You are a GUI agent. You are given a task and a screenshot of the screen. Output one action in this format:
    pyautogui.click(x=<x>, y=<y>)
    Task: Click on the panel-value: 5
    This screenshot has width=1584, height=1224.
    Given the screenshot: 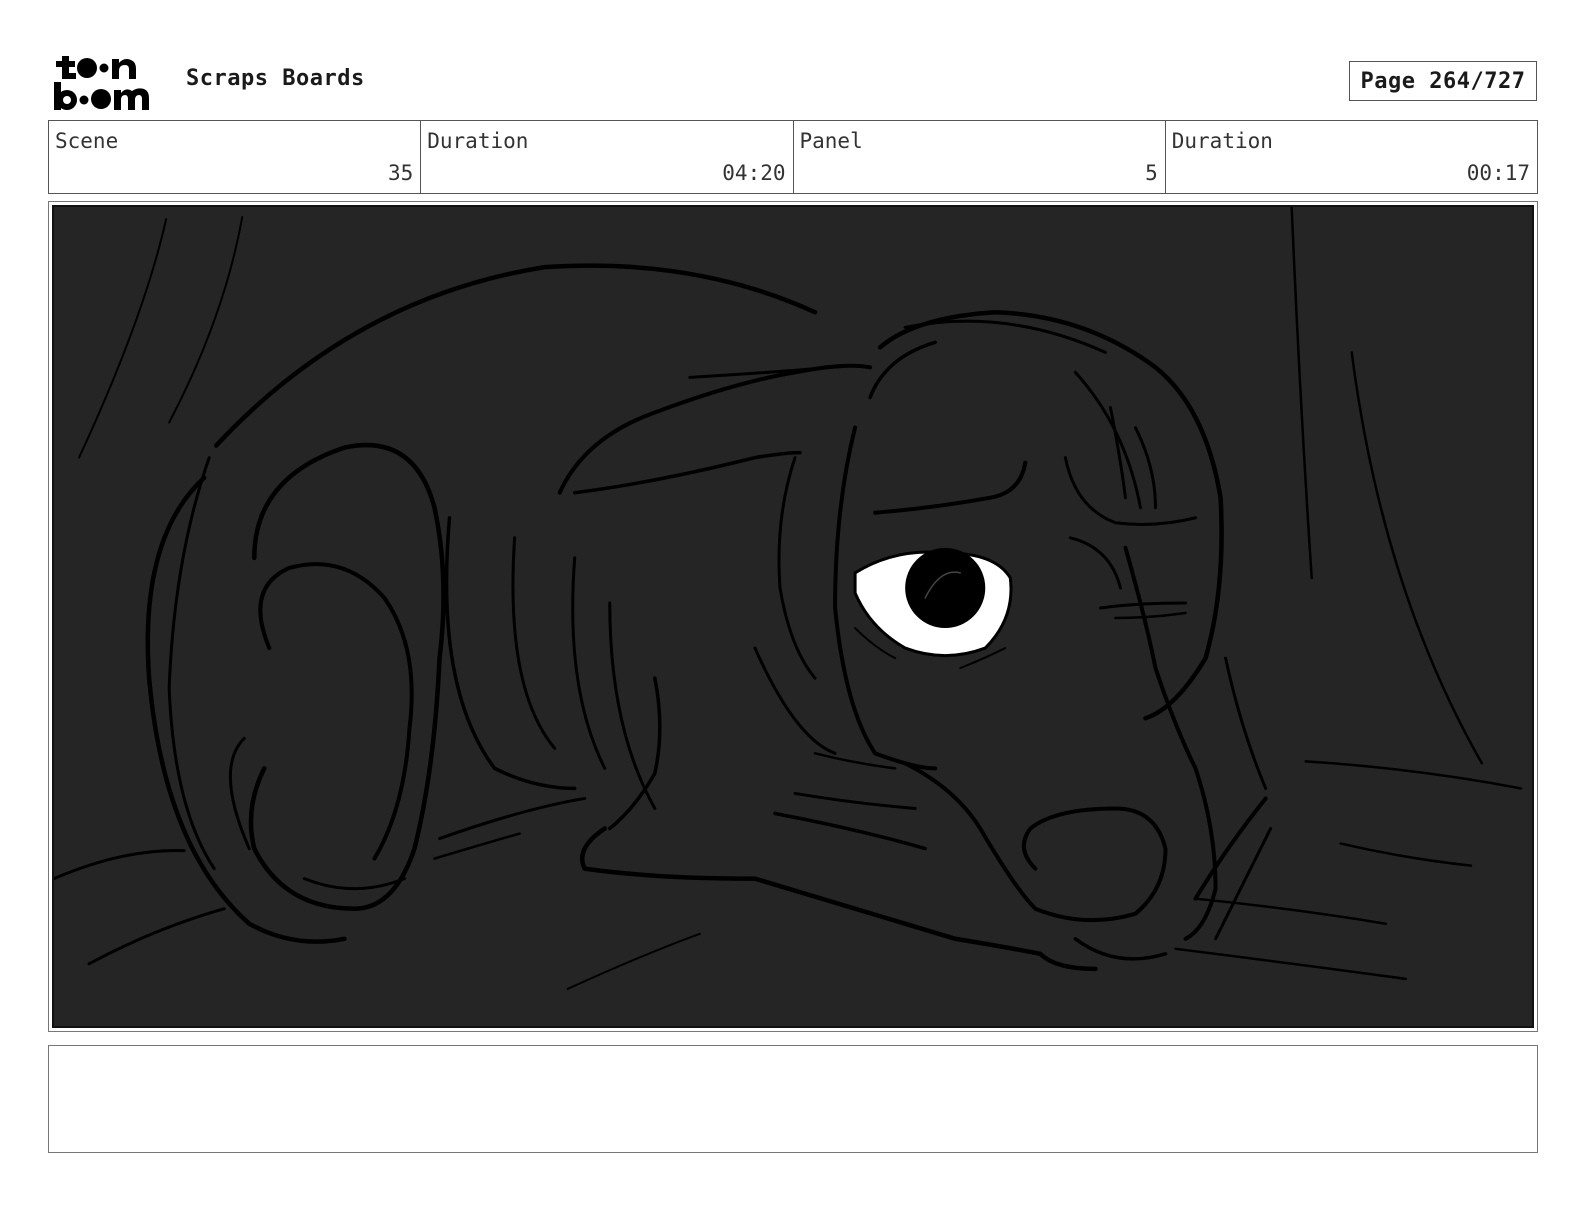 What is the action you would take?
    pyautogui.click(x=1151, y=173)
    